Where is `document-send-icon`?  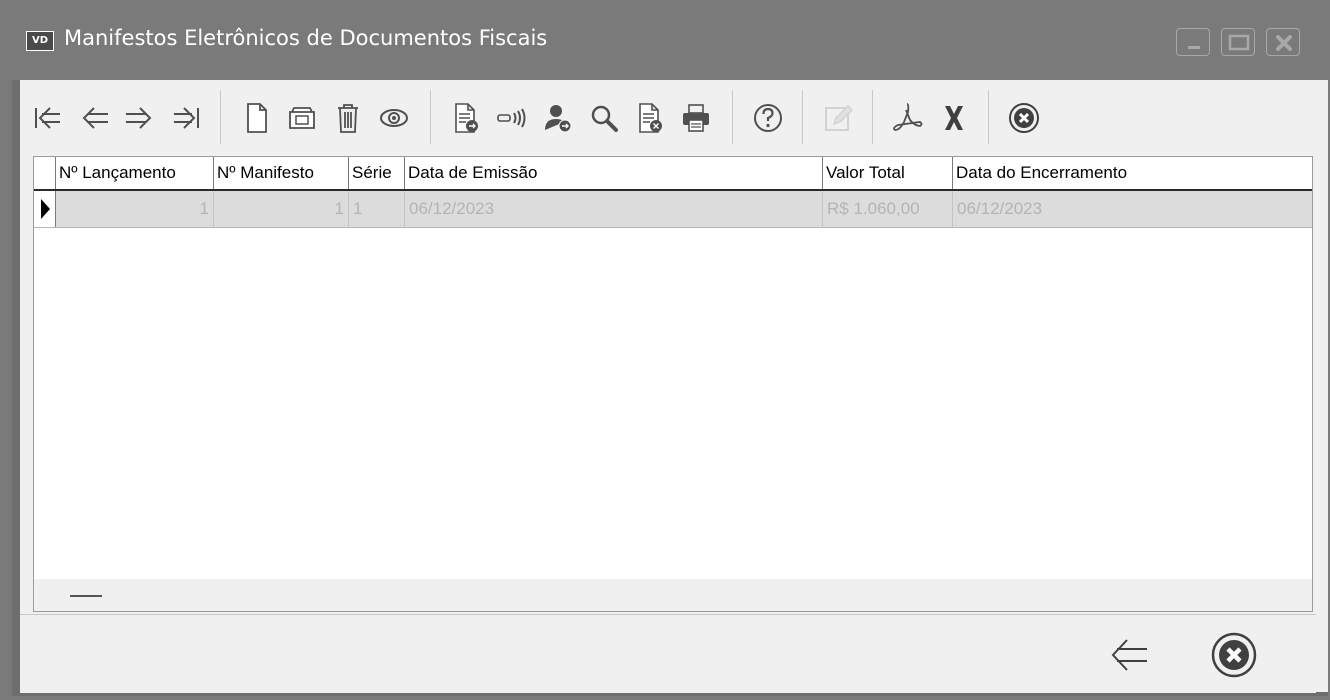
document-send-icon is located at coordinates (466, 118).